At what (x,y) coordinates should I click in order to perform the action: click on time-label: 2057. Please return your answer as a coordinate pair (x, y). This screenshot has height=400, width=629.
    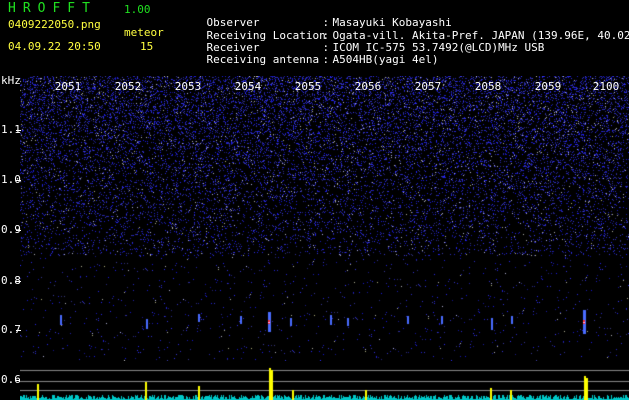
    Looking at the image, I should click on (428, 86).